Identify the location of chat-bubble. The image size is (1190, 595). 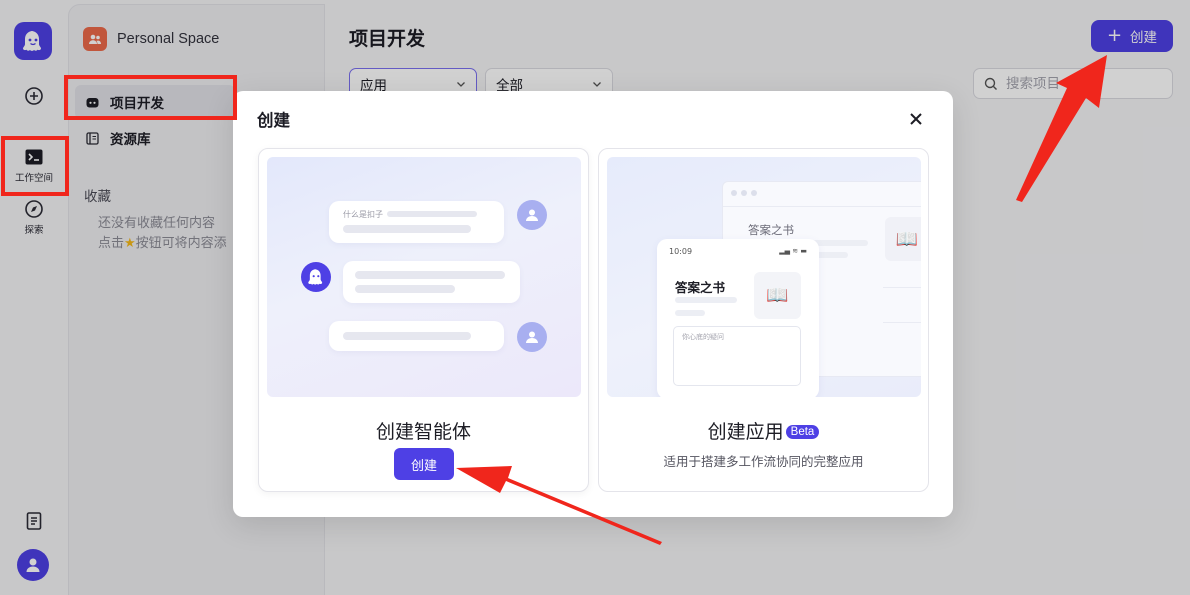
(416, 336).